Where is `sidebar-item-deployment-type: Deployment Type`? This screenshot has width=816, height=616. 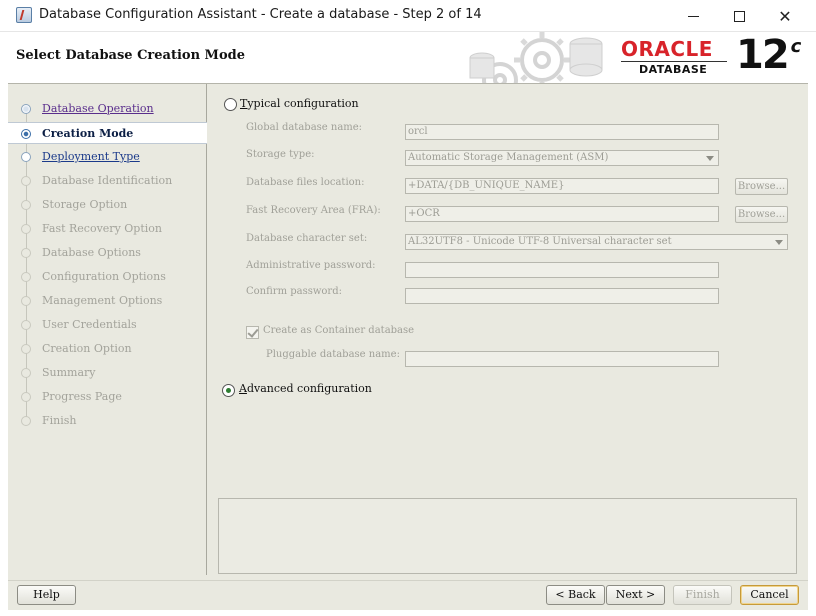
sidebar-item-deployment-type: Deployment Type is located at coordinates (107, 157).